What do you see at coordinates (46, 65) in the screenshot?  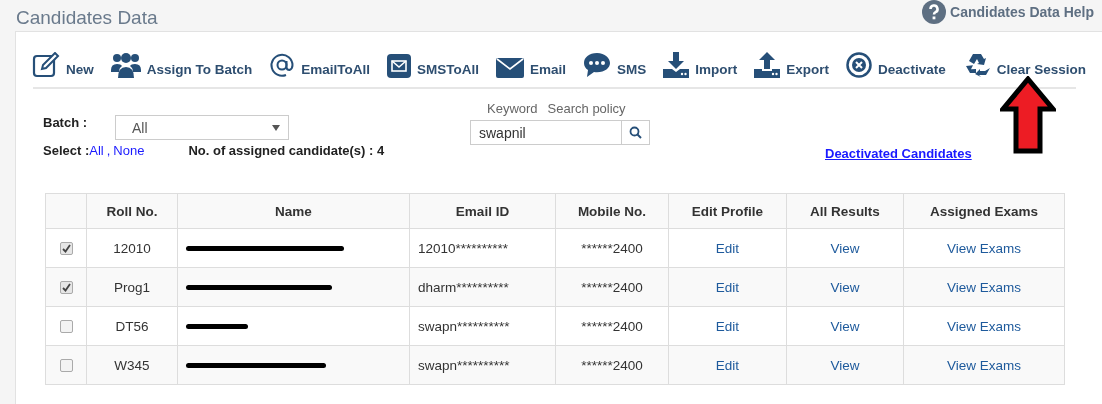 I see `edit-icon` at bounding box center [46, 65].